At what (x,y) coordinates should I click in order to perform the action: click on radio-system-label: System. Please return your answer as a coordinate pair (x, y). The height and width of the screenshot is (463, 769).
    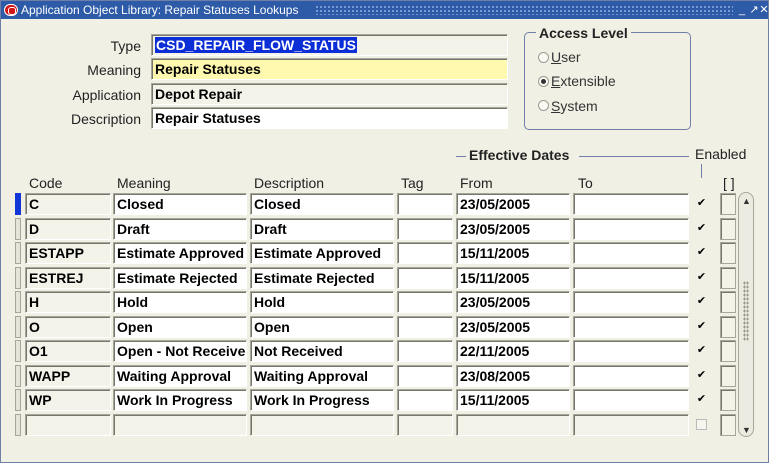
    Looking at the image, I should click on (574, 106).